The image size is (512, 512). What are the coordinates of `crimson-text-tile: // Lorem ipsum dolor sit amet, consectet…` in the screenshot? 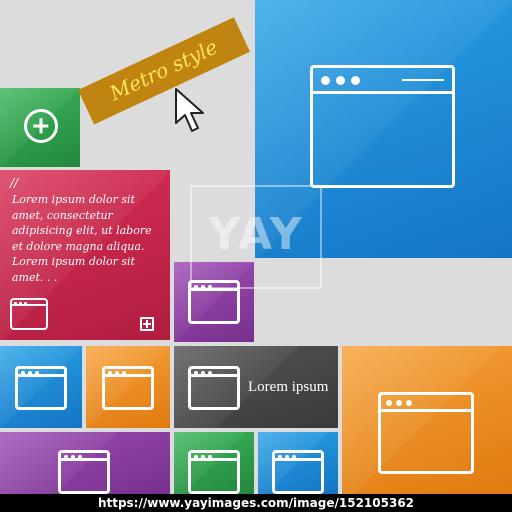 It's located at (85, 255).